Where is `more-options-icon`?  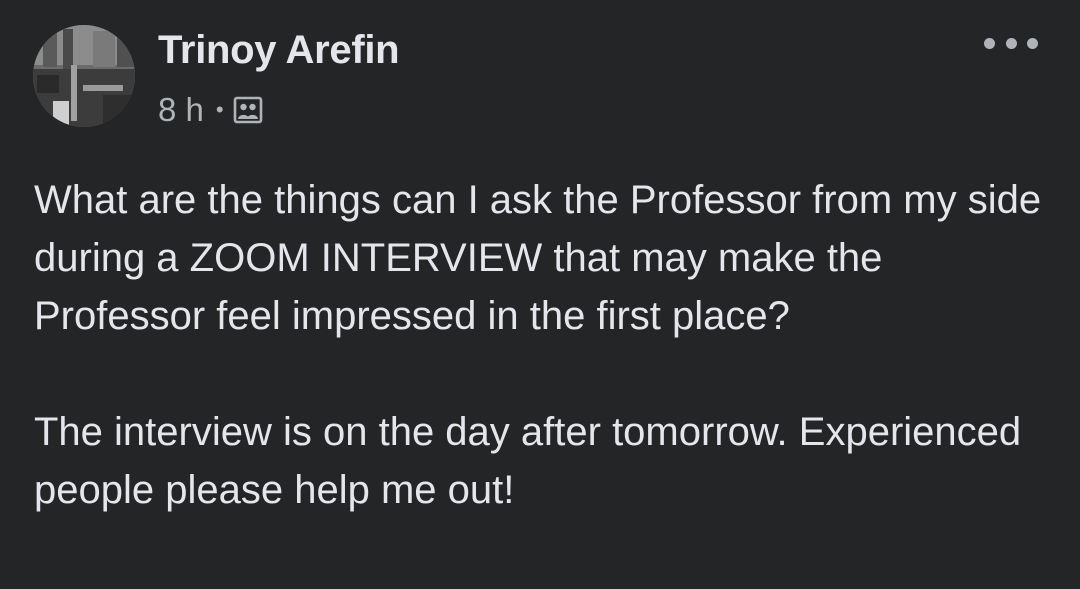 more-options-icon is located at coordinates (1011, 43).